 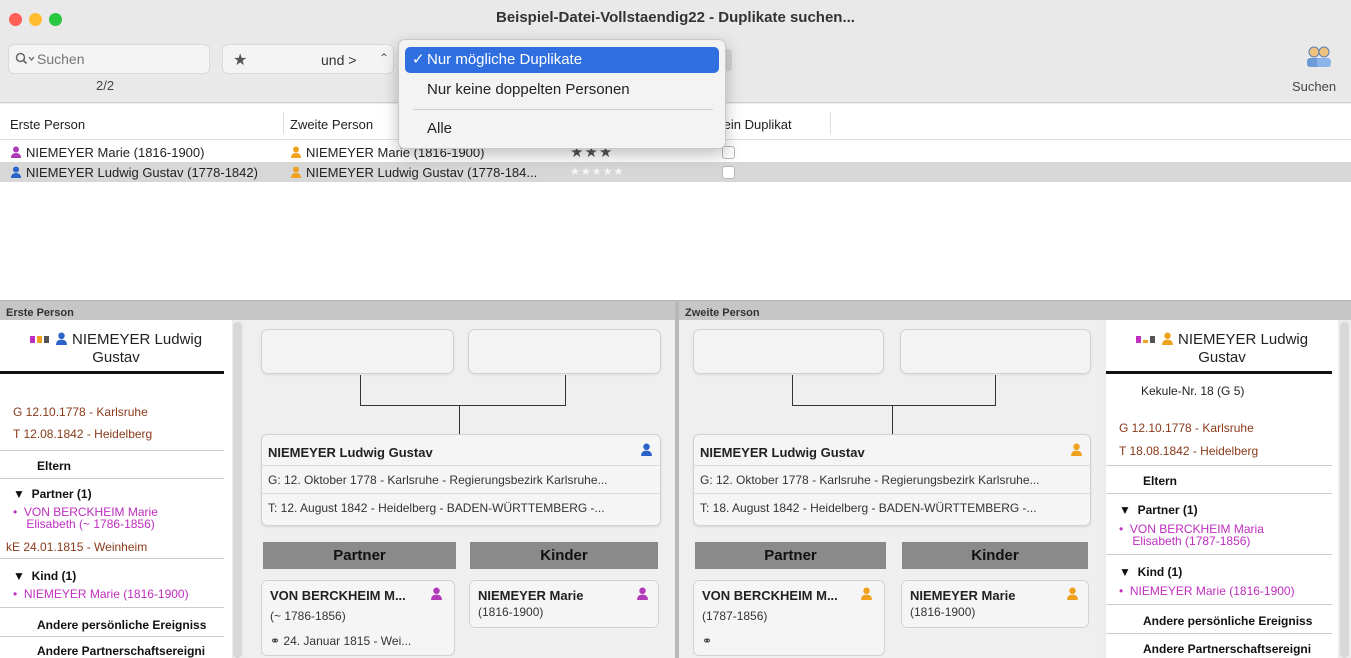 I want to click on col-header-no-duplicate: Kein Duplikat, so click(x=763, y=124).